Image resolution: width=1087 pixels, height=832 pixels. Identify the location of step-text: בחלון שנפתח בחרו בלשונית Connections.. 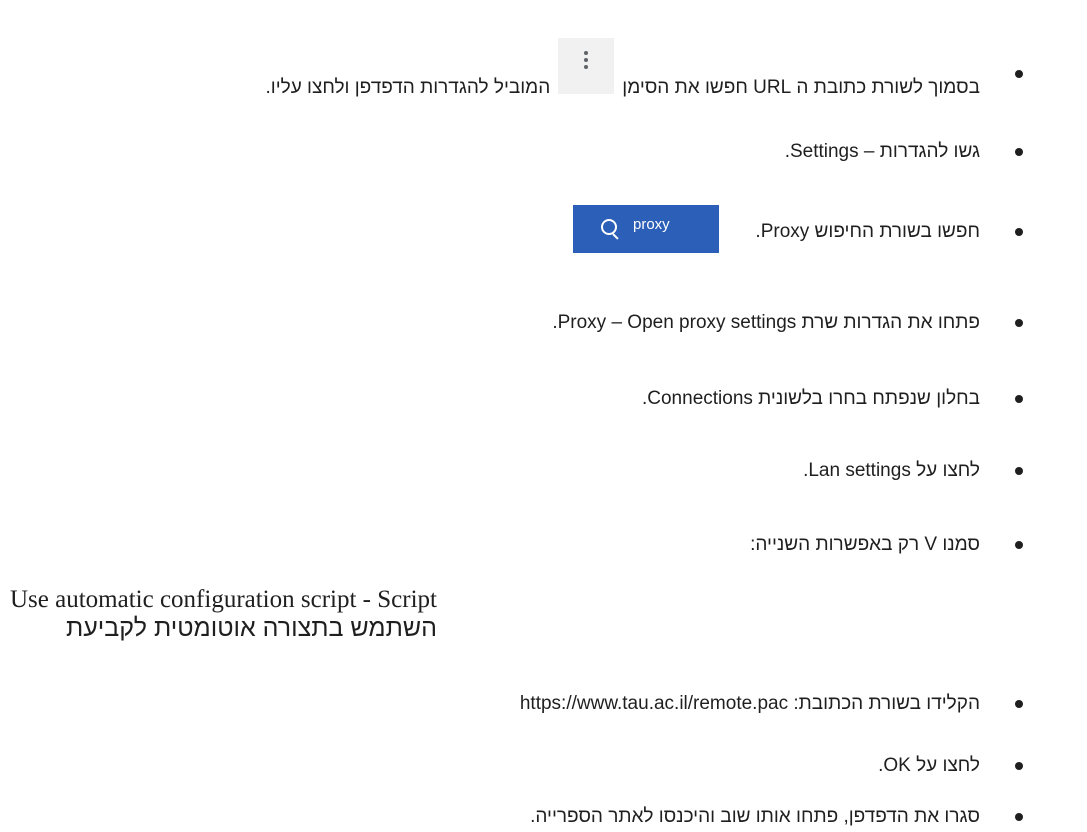
(810, 398).